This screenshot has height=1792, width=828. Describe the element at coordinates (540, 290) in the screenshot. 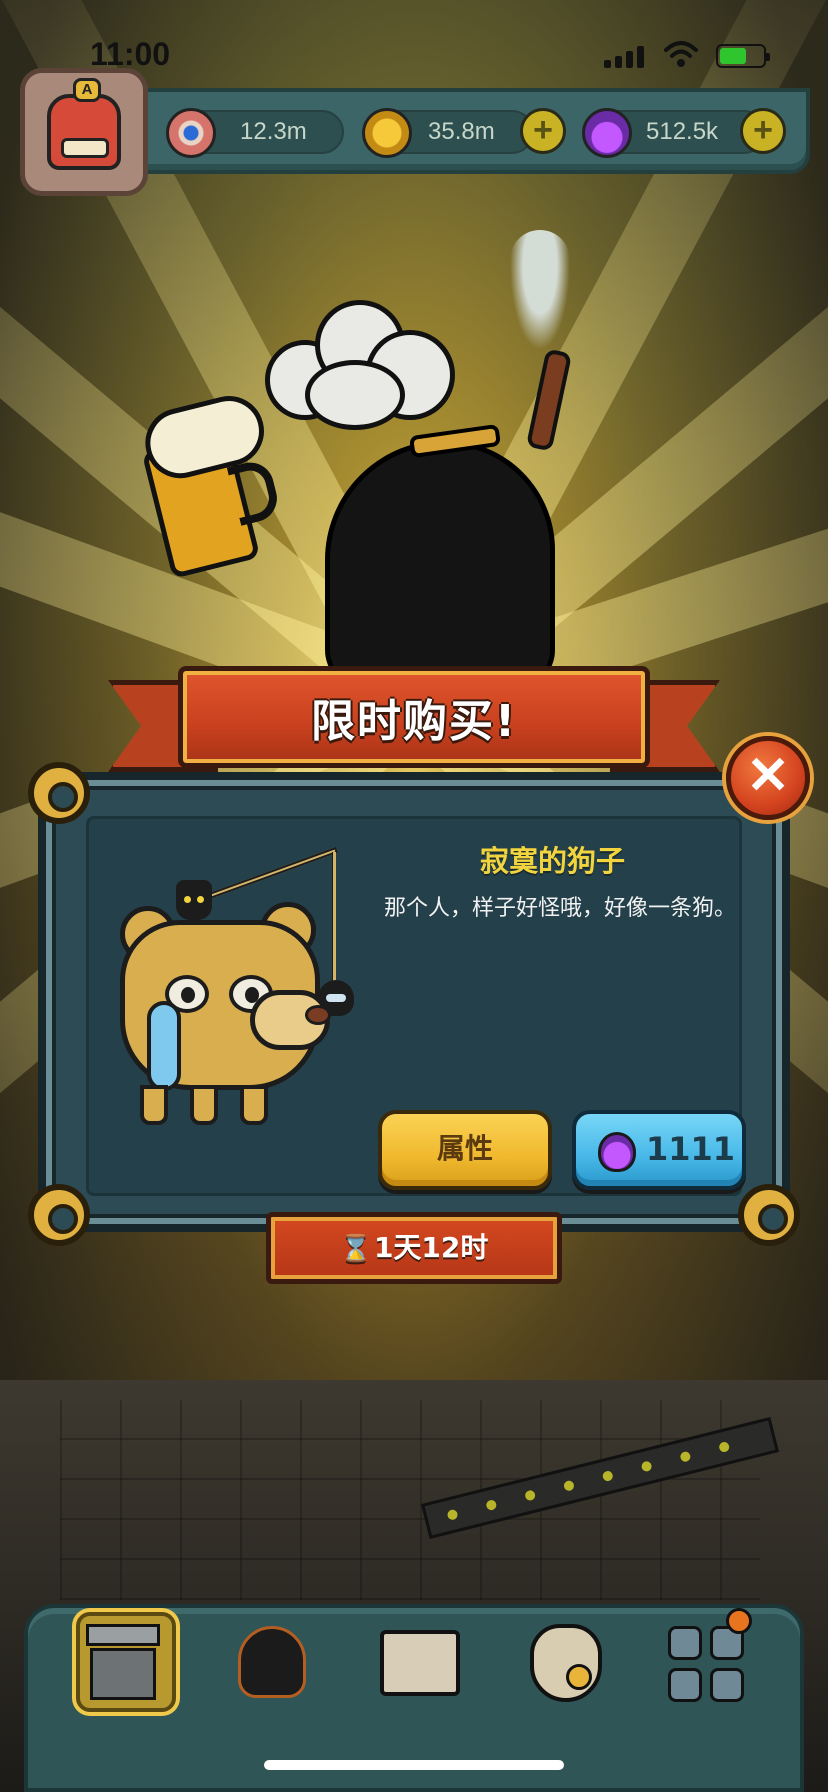

I see `smoke-icon` at that location.